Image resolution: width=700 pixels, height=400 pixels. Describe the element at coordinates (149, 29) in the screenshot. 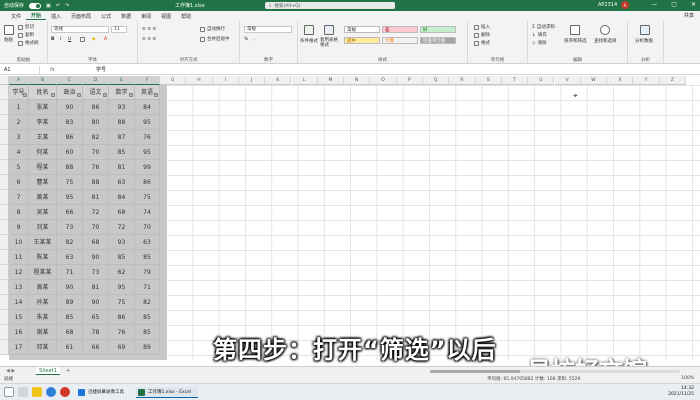

I see `align-top-icon: ≡ ≡ ≡` at that location.